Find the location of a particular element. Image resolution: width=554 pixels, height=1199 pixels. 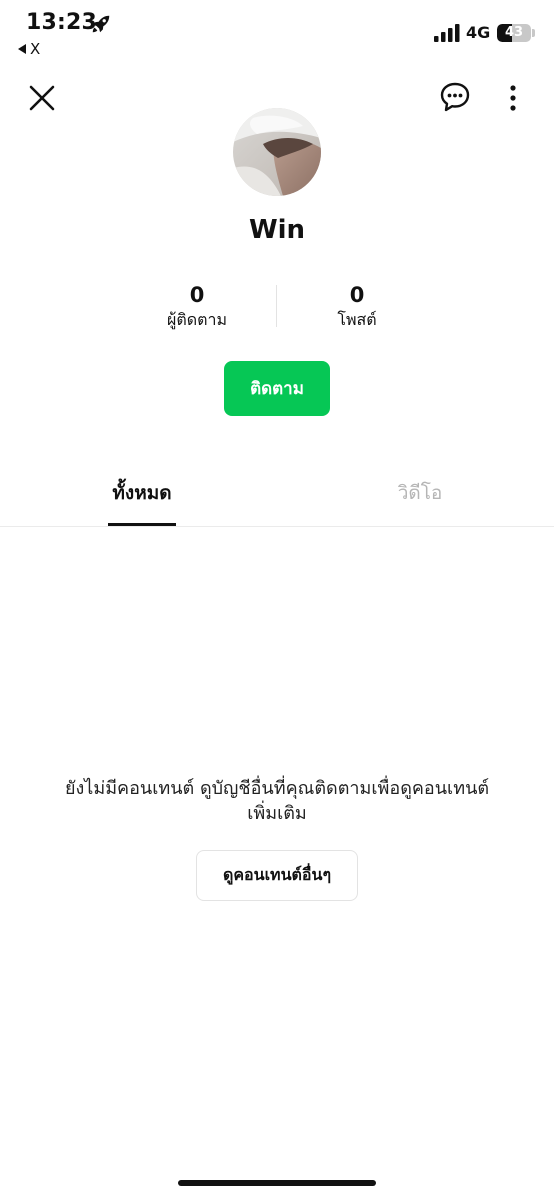

status-time: 13:23 is located at coordinates (62, 22).